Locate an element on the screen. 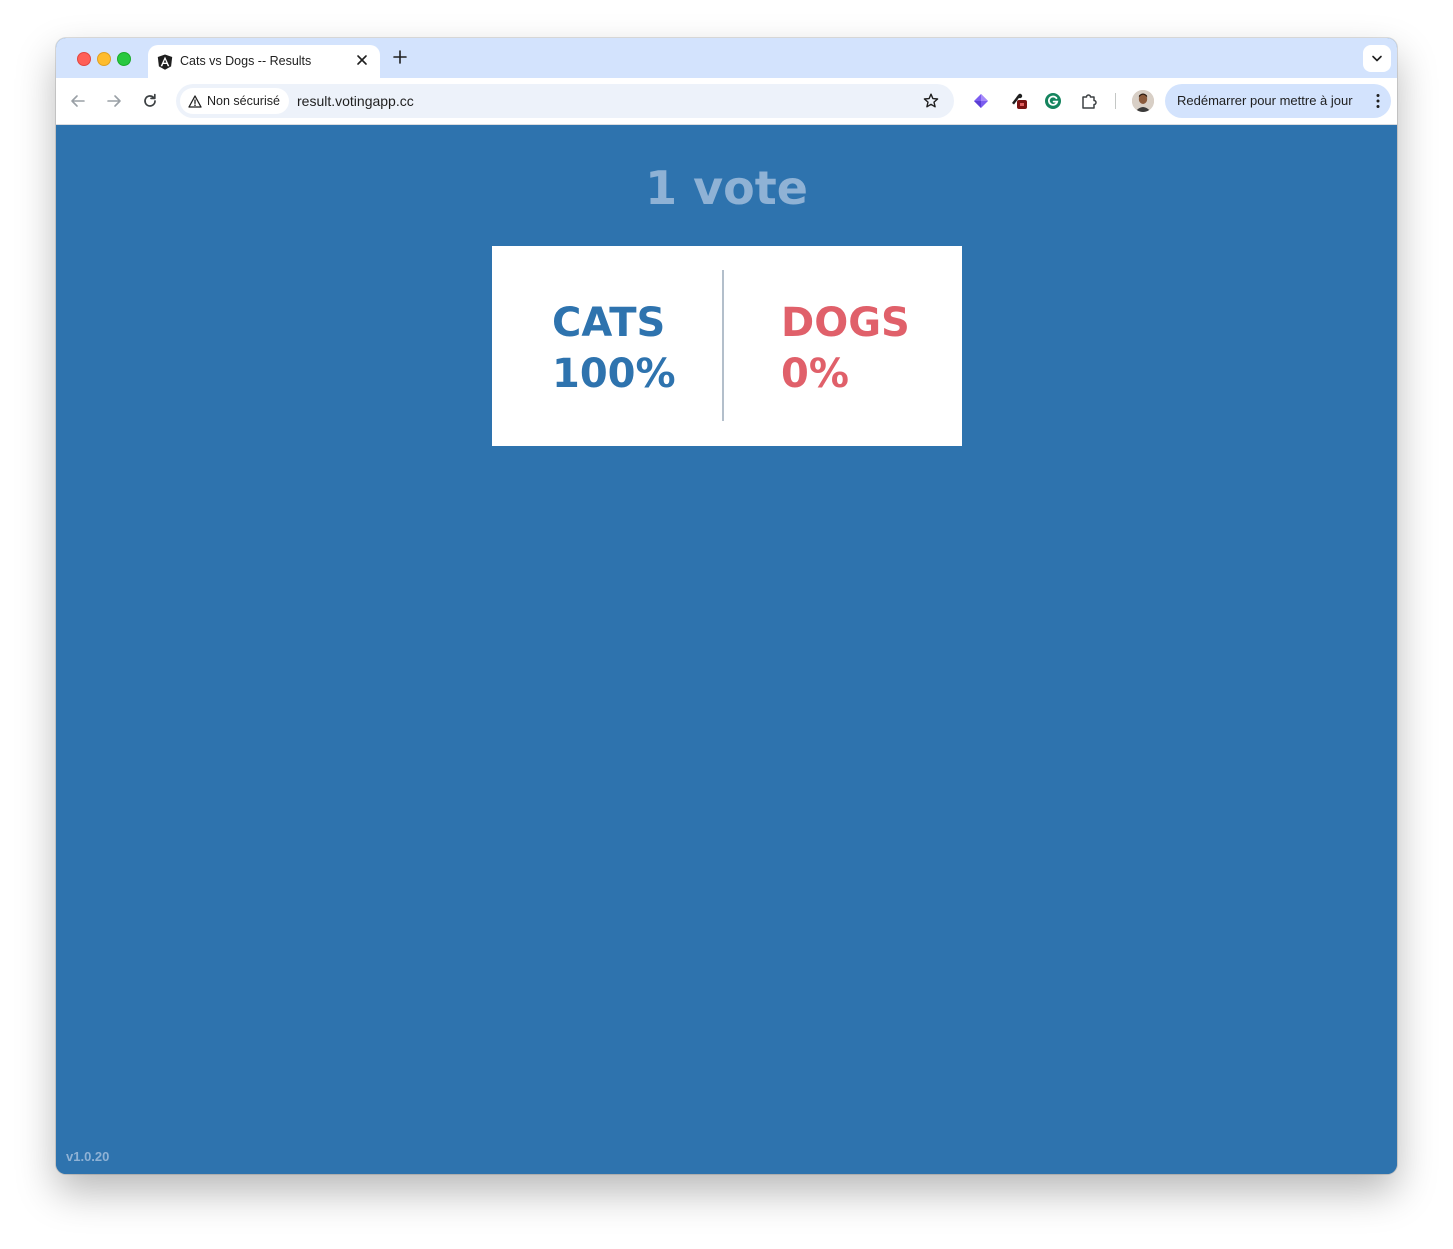  reload-icon is located at coordinates (150, 101).